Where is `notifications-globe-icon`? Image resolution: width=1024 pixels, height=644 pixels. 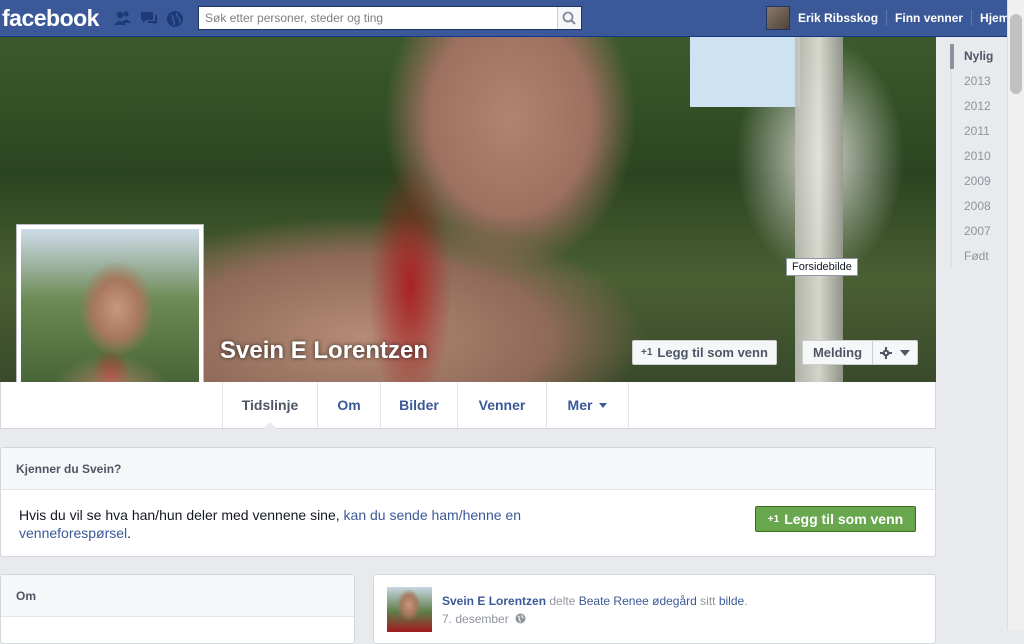 notifications-globe-icon is located at coordinates (175, 18).